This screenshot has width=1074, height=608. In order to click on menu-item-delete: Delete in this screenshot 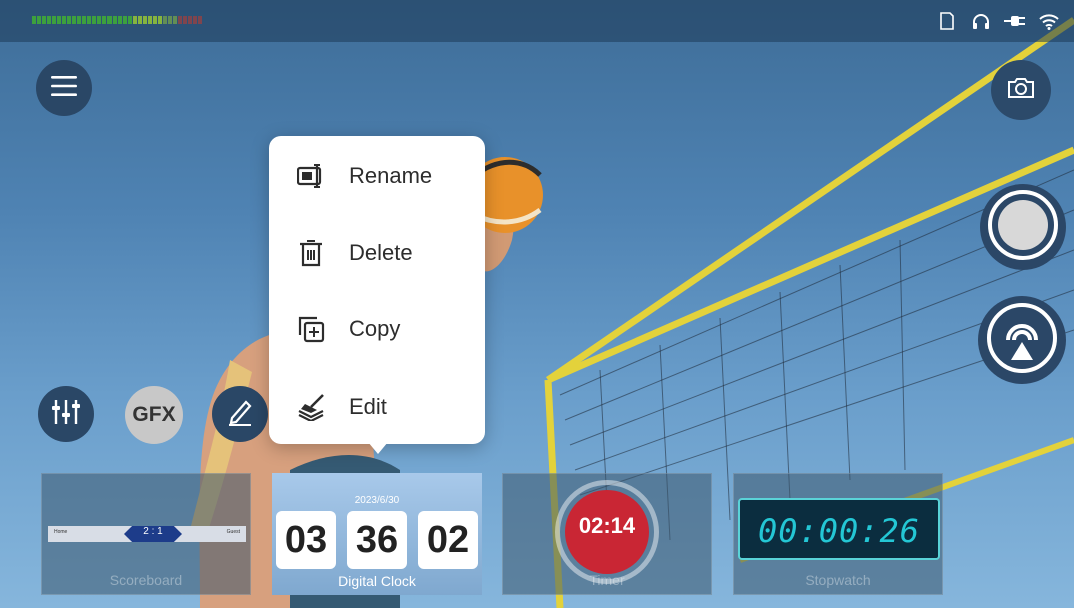, I will do `click(377, 253)`.